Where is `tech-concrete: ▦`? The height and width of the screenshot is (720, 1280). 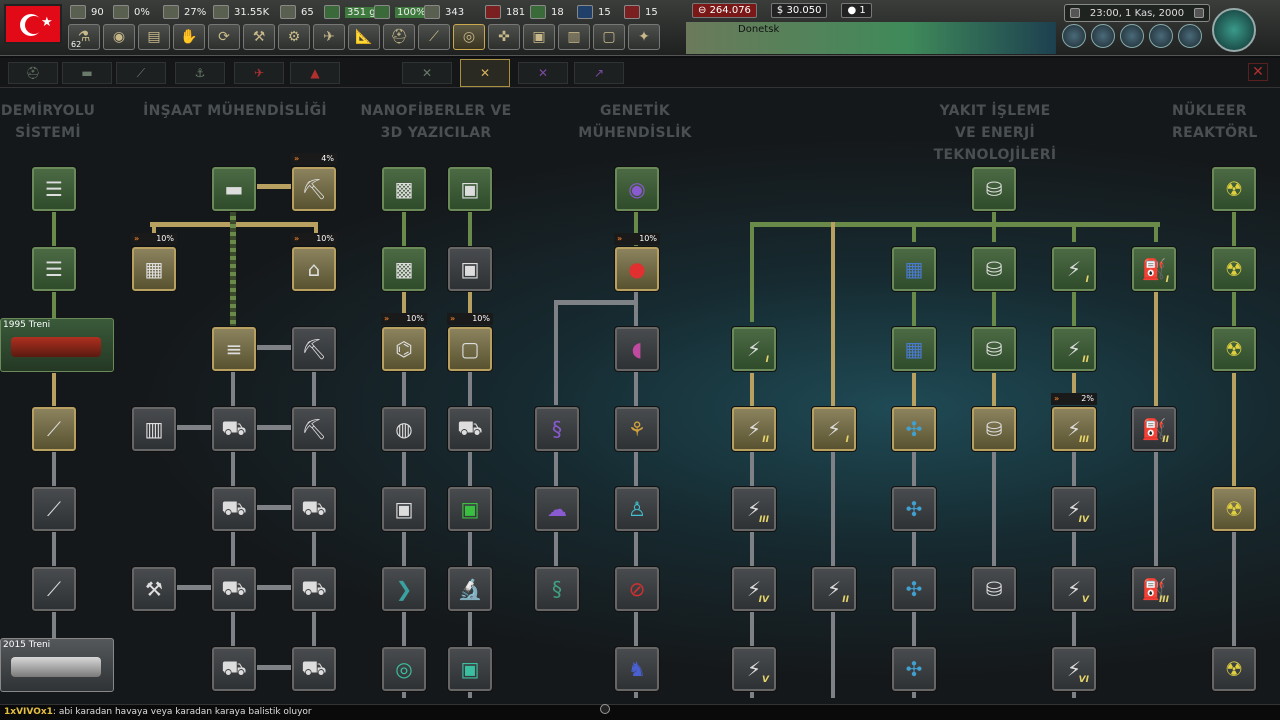 tech-concrete: ▦ is located at coordinates (154, 269).